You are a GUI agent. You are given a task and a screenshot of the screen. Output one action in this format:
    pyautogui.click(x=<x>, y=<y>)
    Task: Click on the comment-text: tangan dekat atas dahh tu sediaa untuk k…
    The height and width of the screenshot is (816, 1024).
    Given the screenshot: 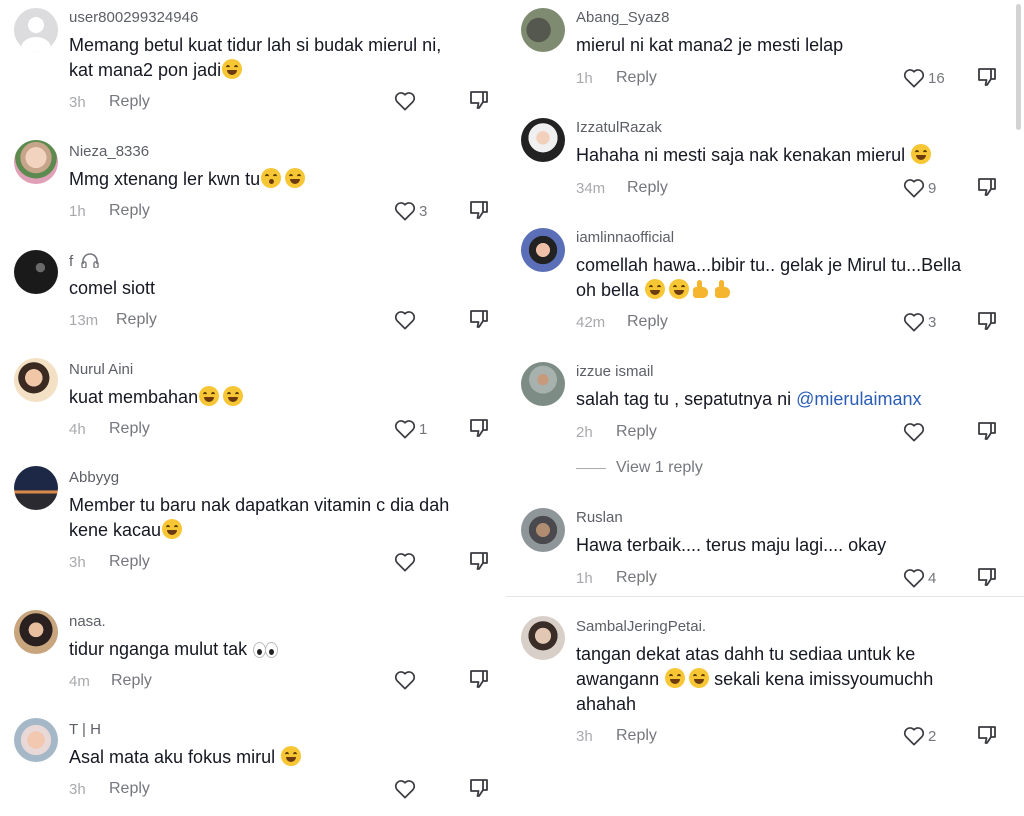 What is the action you would take?
    pyautogui.click(x=754, y=679)
    